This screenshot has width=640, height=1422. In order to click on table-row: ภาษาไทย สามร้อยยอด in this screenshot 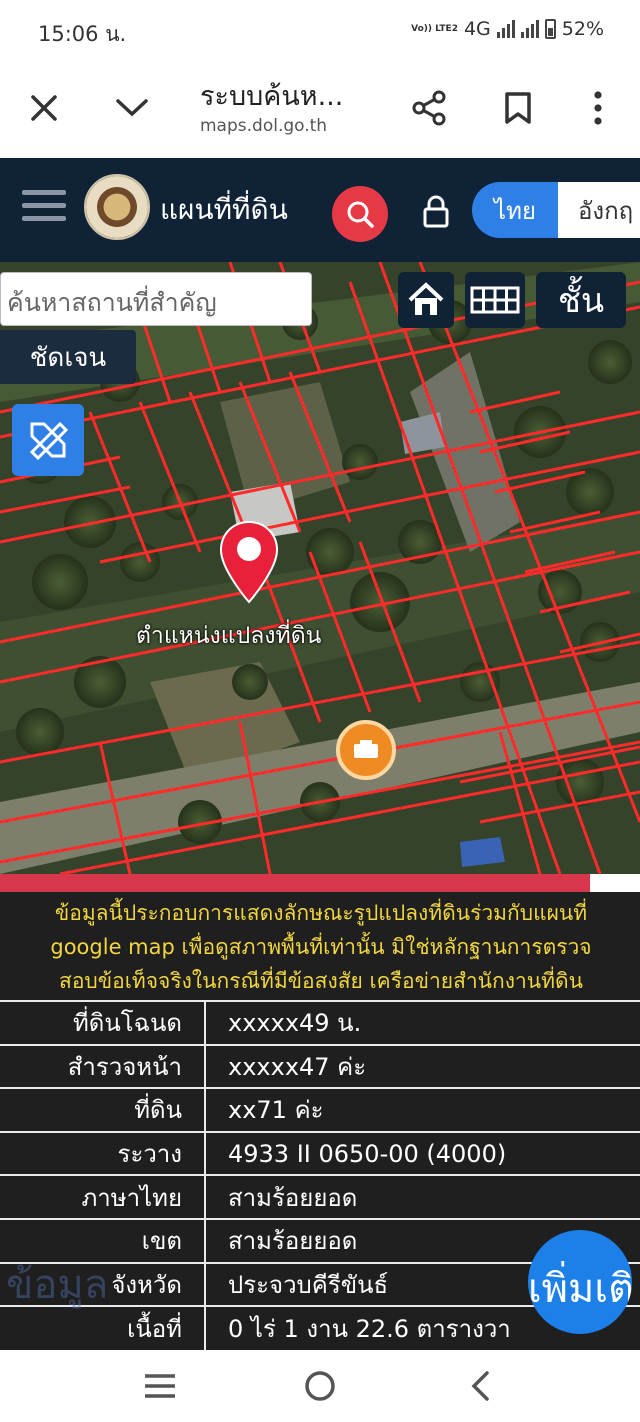, I will do `click(320, 1196)`.